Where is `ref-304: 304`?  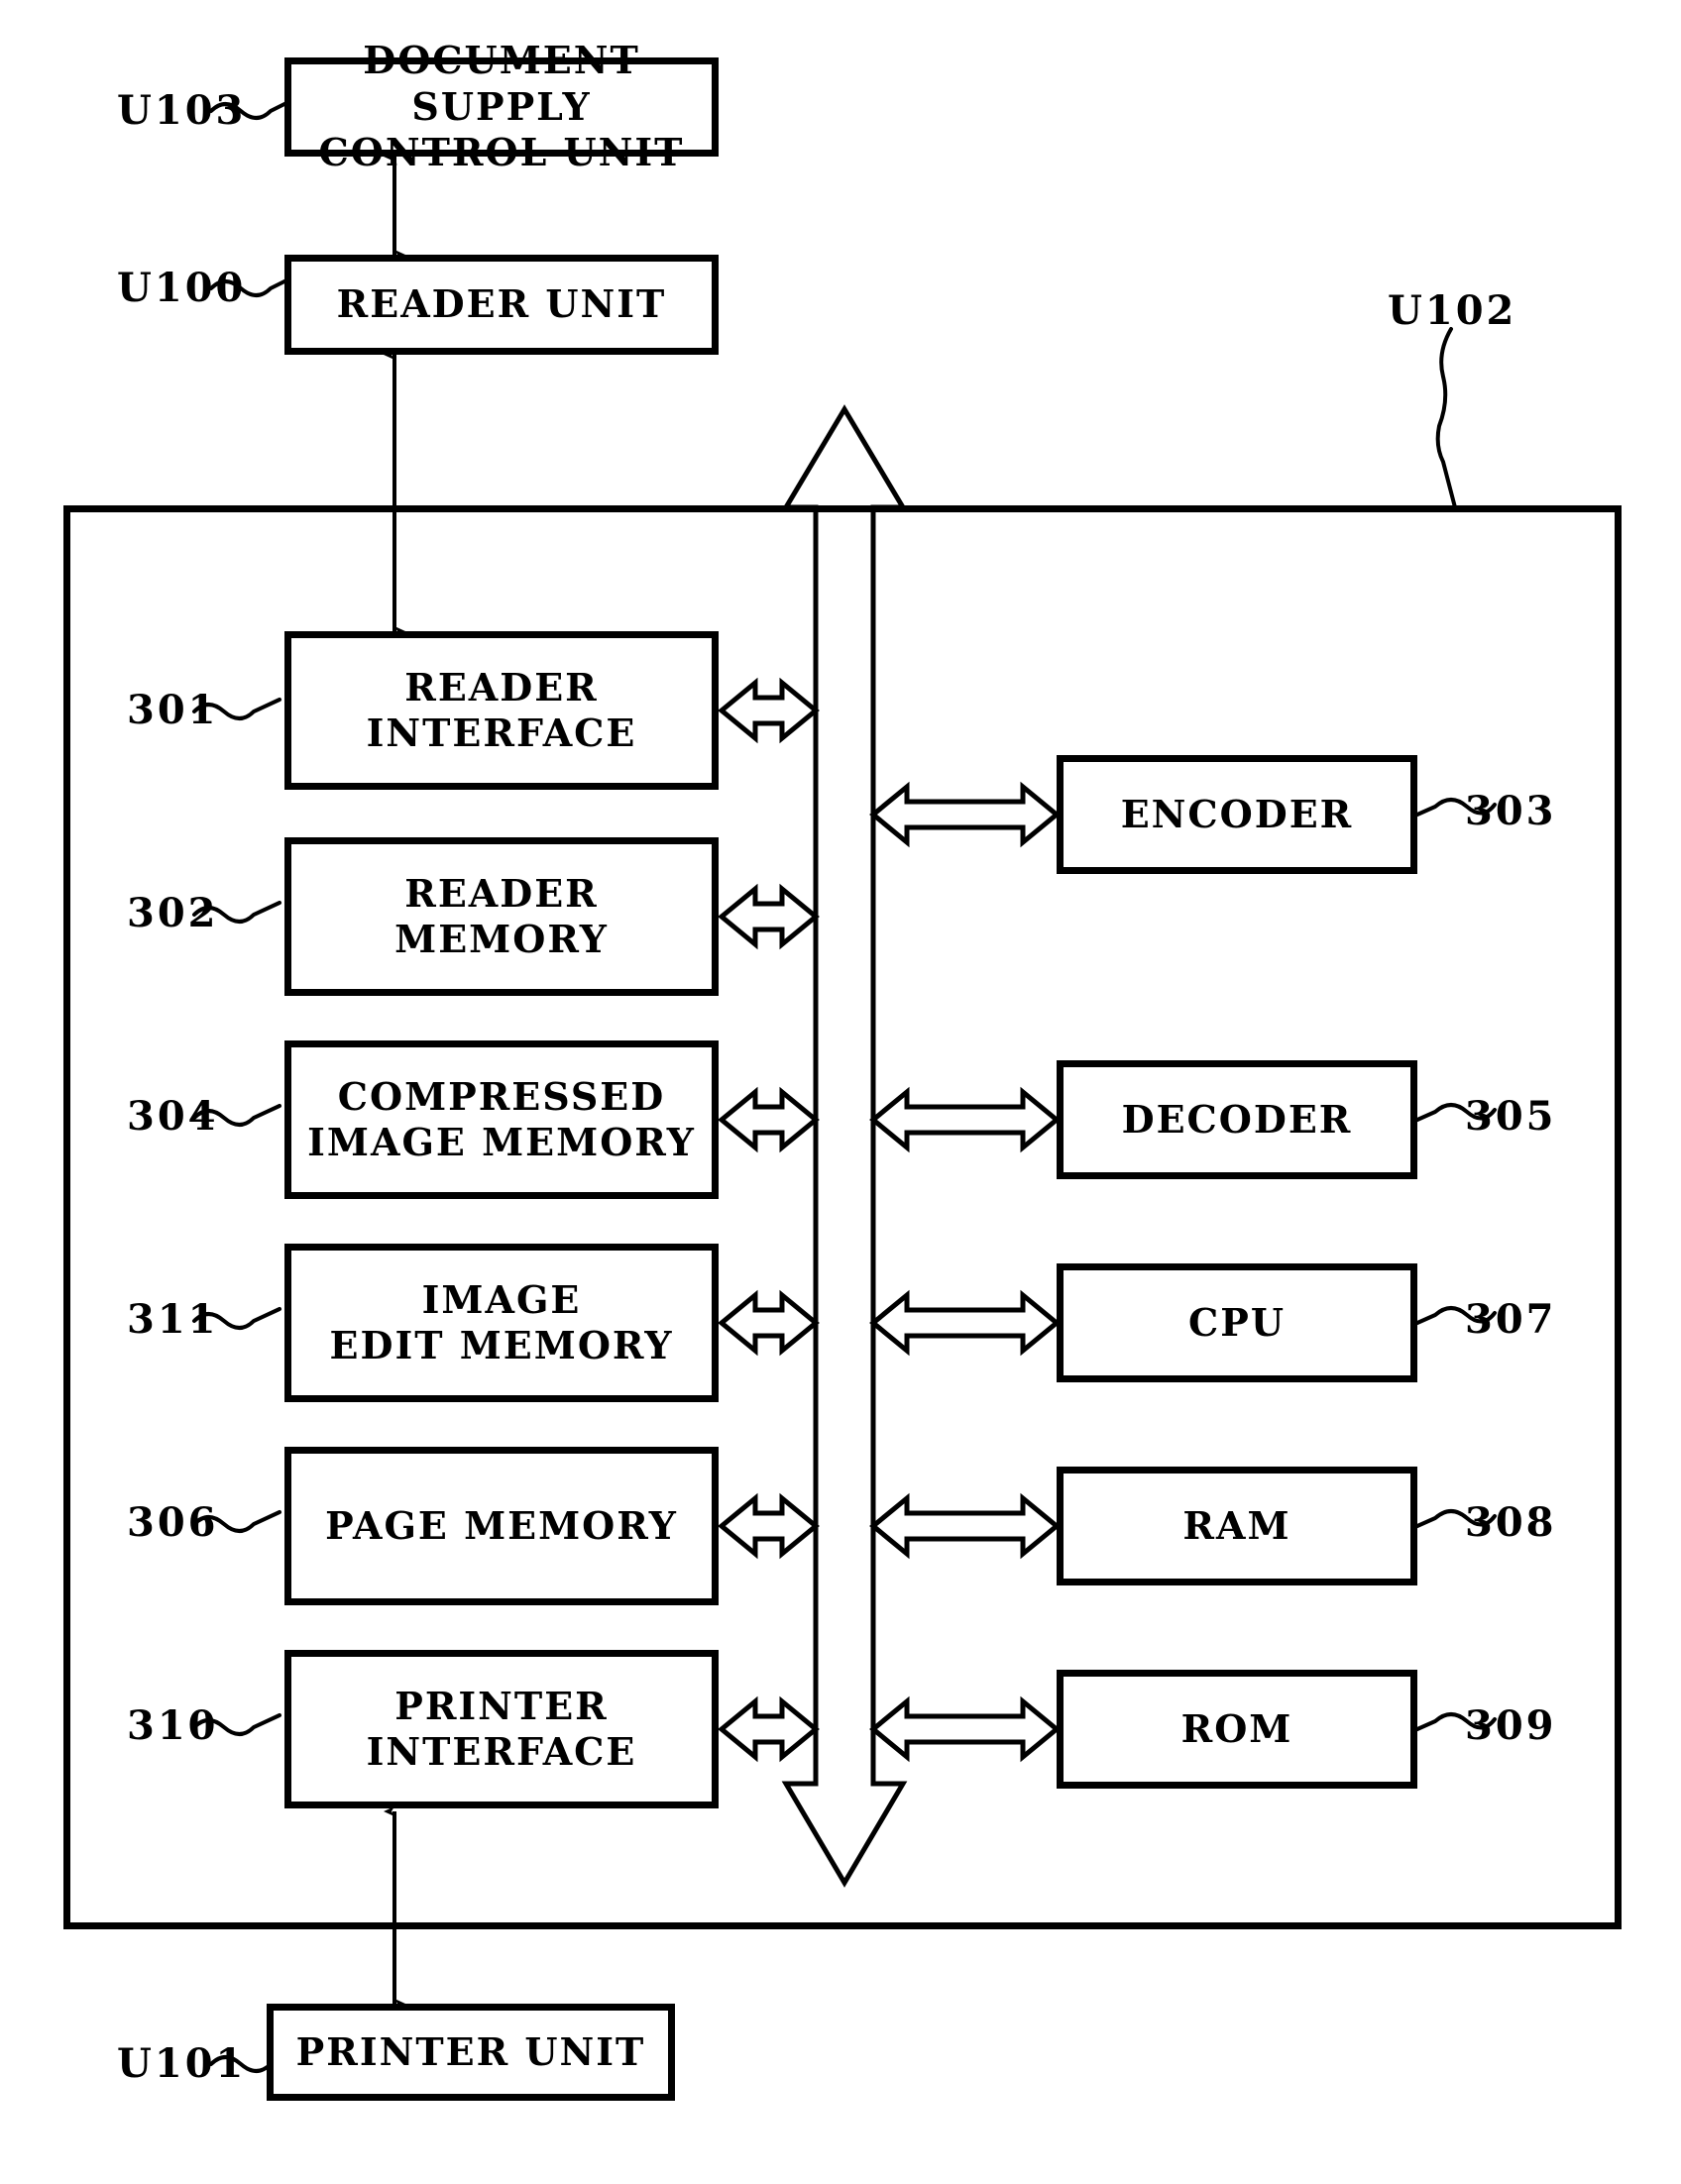
ref-304: 304 is located at coordinates (173, 1116).